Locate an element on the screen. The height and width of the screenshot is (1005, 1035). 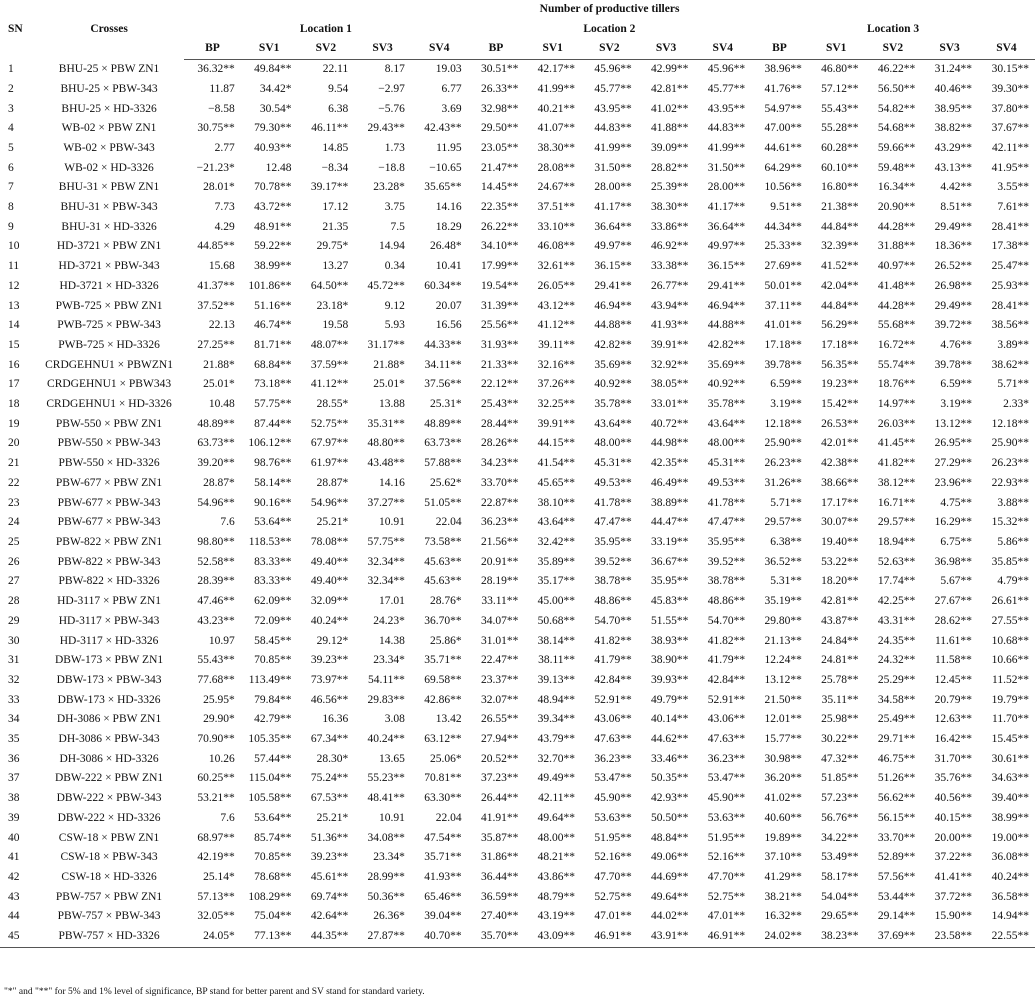
value-cell: 37.27** is located at coordinates (386, 502).